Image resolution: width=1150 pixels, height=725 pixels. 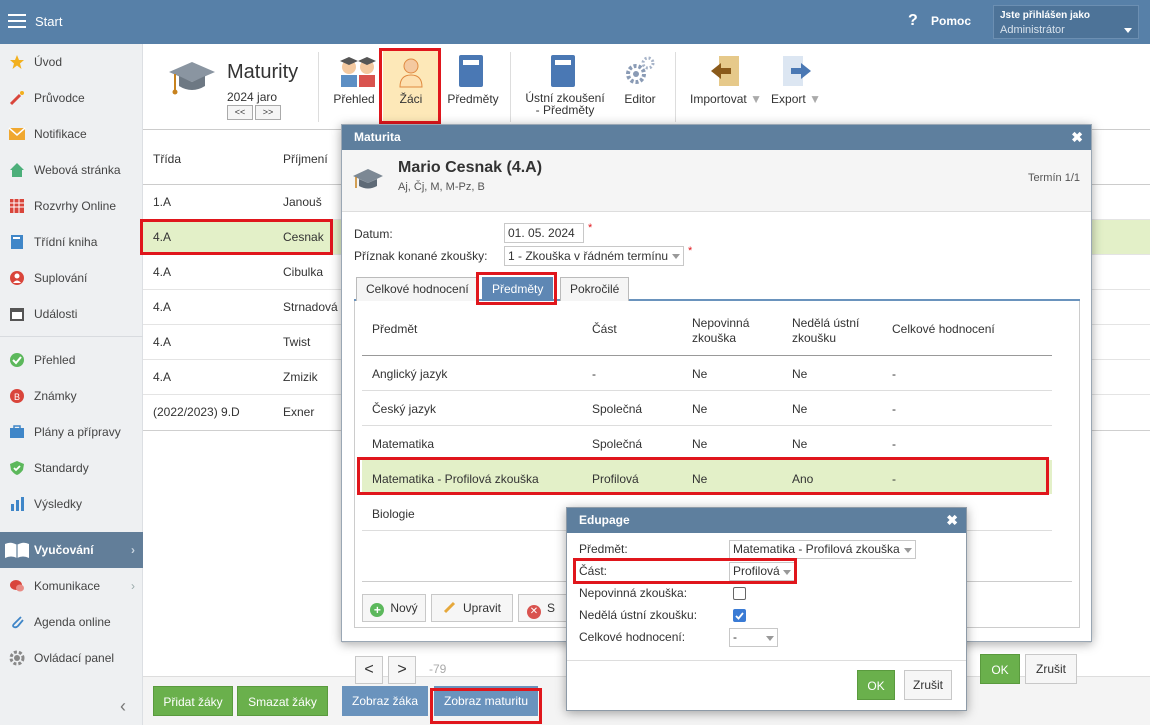 What do you see at coordinates (305, 159) in the screenshot?
I see `col-header-prijmeni: Příjmení` at bounding box center [305, 159].